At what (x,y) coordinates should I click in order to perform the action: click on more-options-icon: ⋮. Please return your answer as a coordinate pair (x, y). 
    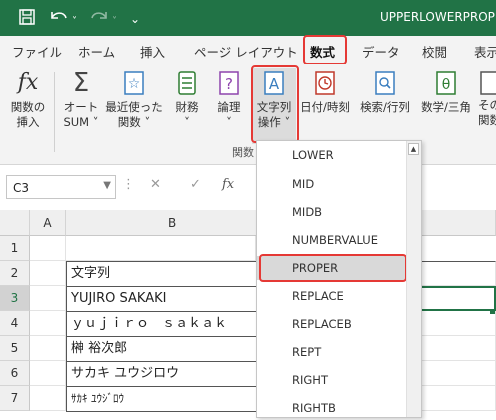
    Looking at the image, I should click on (128, 184).